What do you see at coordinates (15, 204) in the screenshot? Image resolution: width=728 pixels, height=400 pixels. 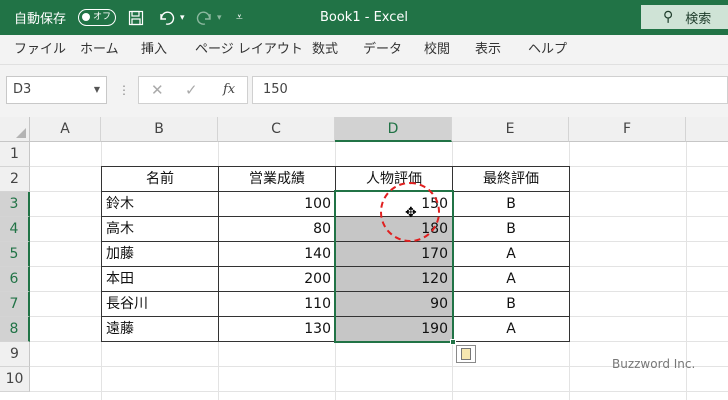 I see `row-header-3: 3` at bounding box center [15, 204].